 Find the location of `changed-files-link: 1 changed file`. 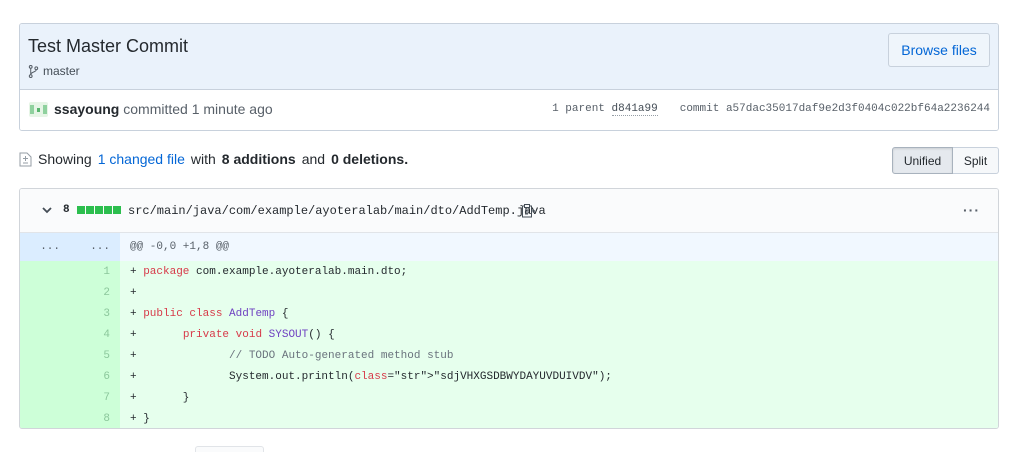

changed-files-link: 1 changed file is located at coordinates (141, 159).